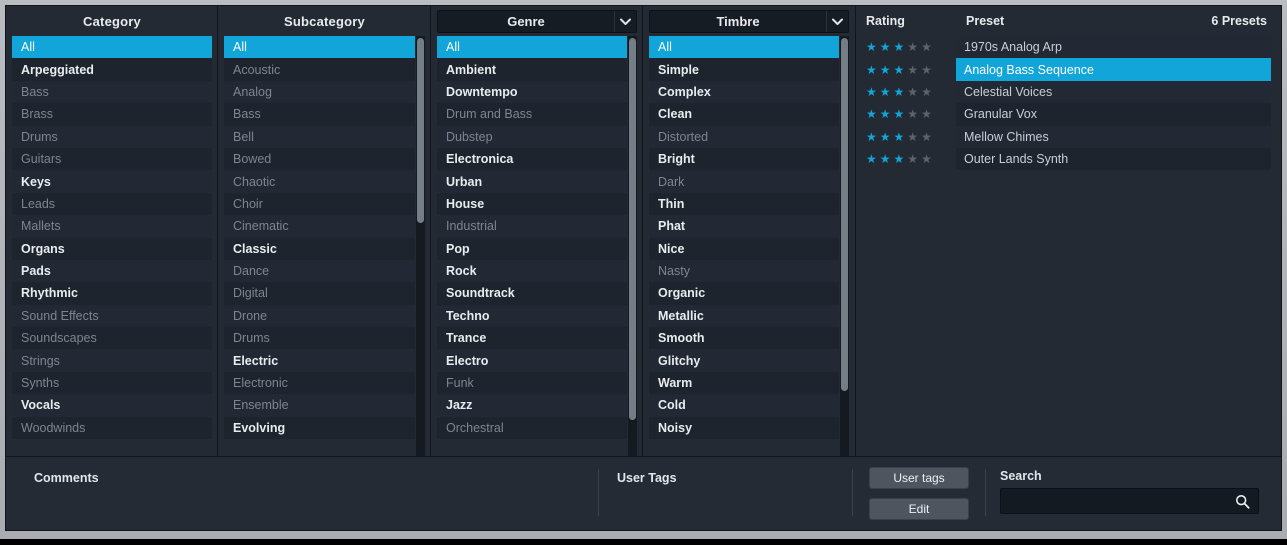 Image resolution: width=1287 pixels, height=545 pixels. What do you see at coordinates (744, 428) in the screenshot?
I see `list-item: Noisy` at bounding box center [744, 428].